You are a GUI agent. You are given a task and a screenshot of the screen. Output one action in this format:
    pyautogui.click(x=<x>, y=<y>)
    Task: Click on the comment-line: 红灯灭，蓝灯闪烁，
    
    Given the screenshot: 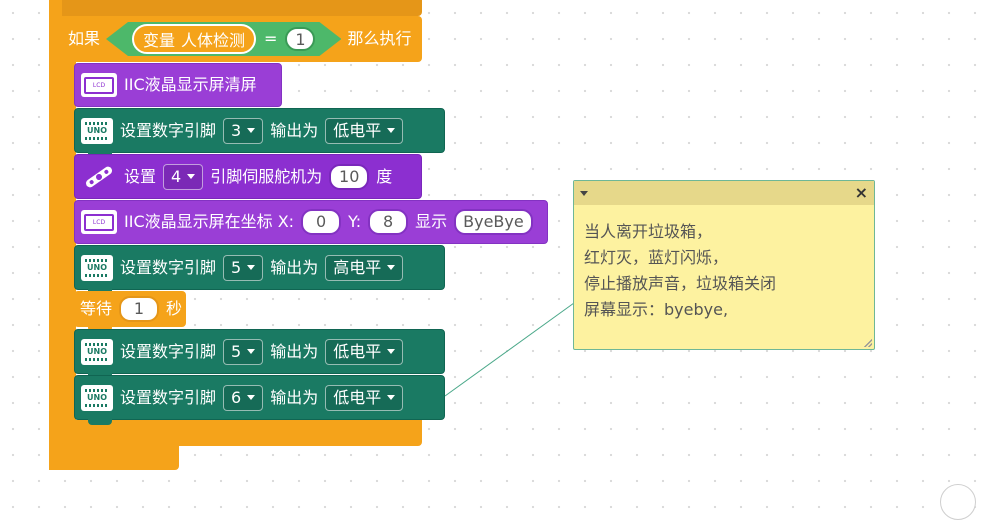 What is the action you would take?
    pyautogui.click(x=656, y=257)
    